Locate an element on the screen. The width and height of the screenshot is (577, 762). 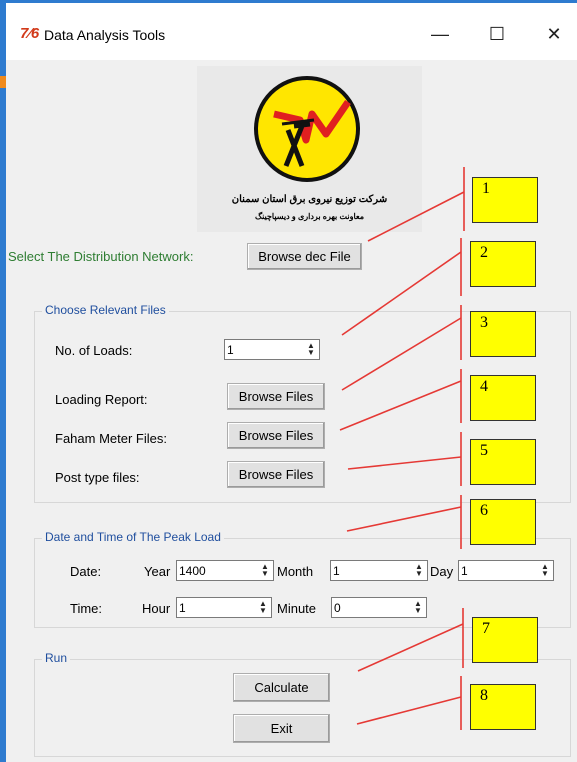
tk-app-icon: 7⁄6 is located at coordinates (30, 33).